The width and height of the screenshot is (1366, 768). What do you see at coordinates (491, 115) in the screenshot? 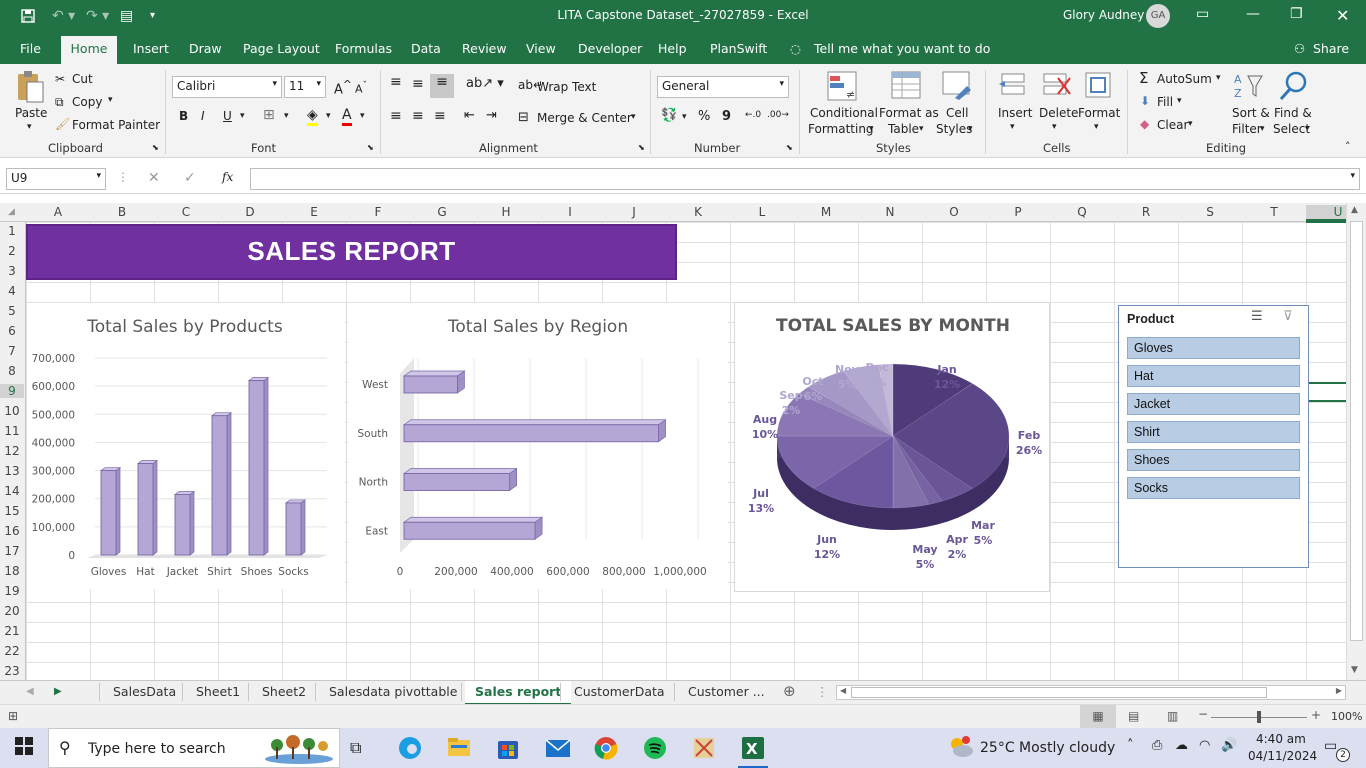
I see `increase-indent-icon: ⇥` at bounding box center [491, 115].